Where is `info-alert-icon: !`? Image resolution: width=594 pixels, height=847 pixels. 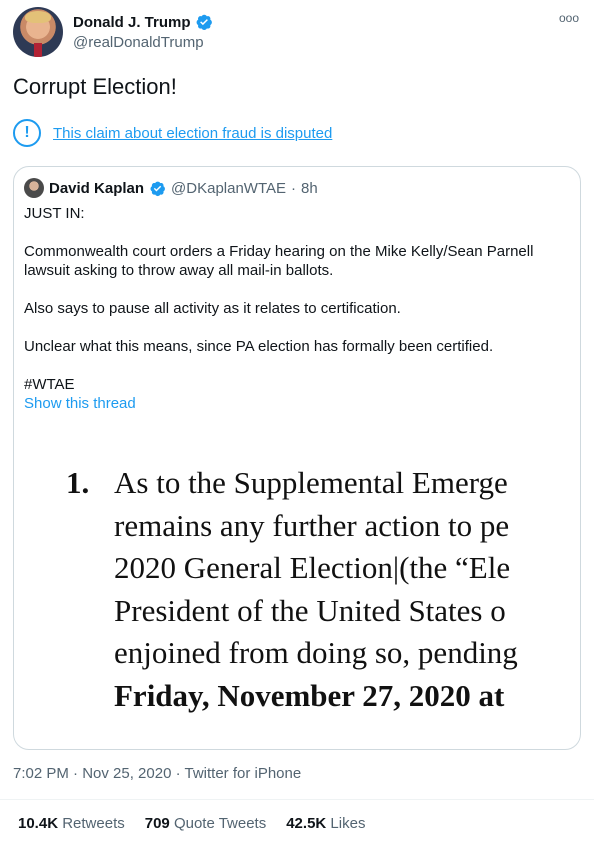 info-alert-icon: ! is located at coordinates (27, 133).